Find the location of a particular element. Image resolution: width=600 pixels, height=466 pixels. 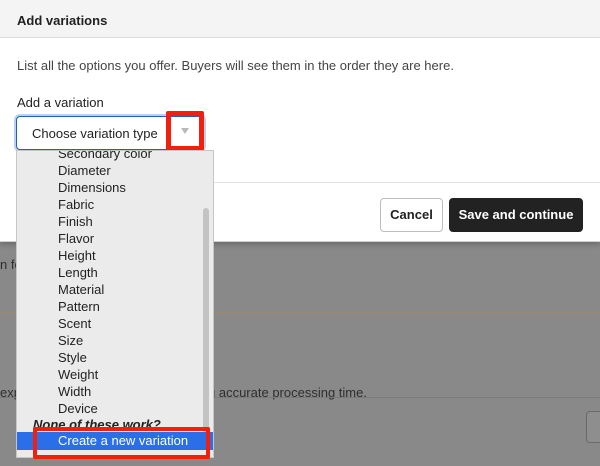

background-button-edge is located at coordinates (593, 427).